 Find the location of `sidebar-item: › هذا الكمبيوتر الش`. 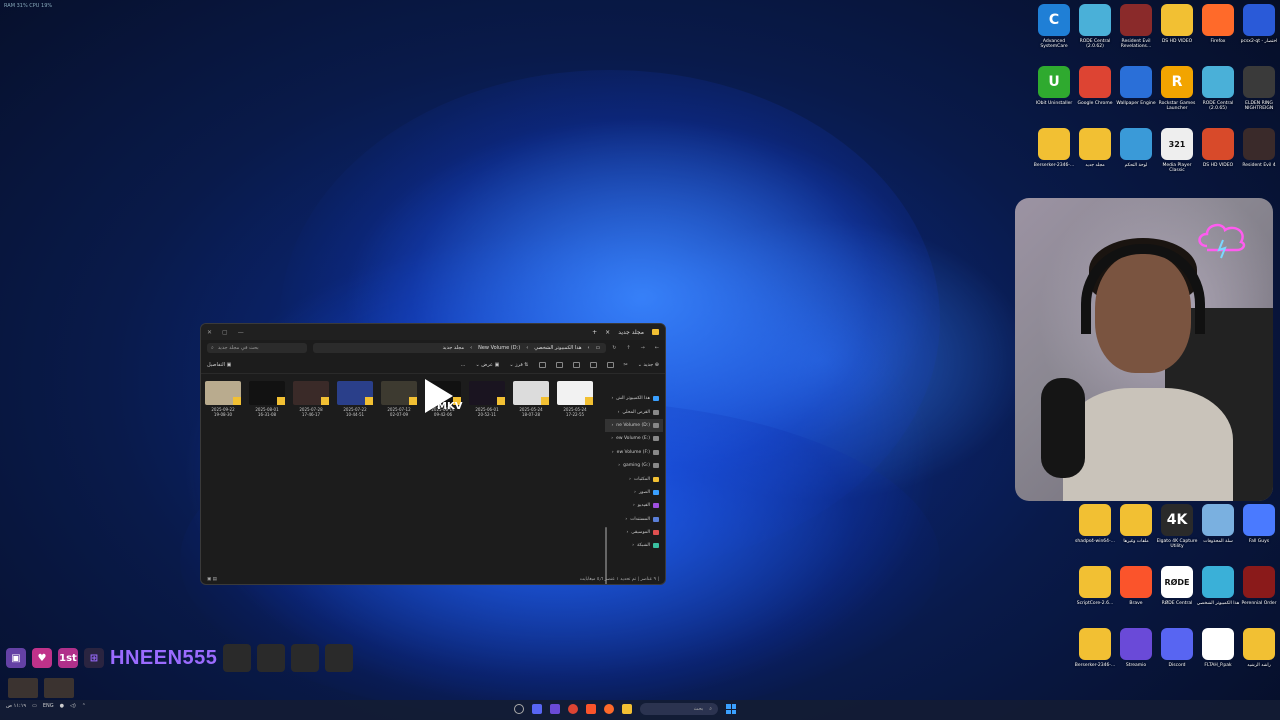

sidebar-item: › هذا الكمبيوتر الش is located at coordinates (634, 398).